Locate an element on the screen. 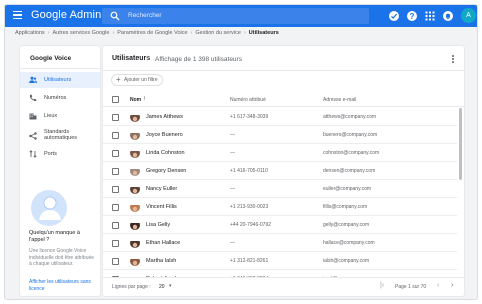 This screenshot has height=304, width=482. add-filter-label: Ajouter un filtre is located at coordinates (141, 80).